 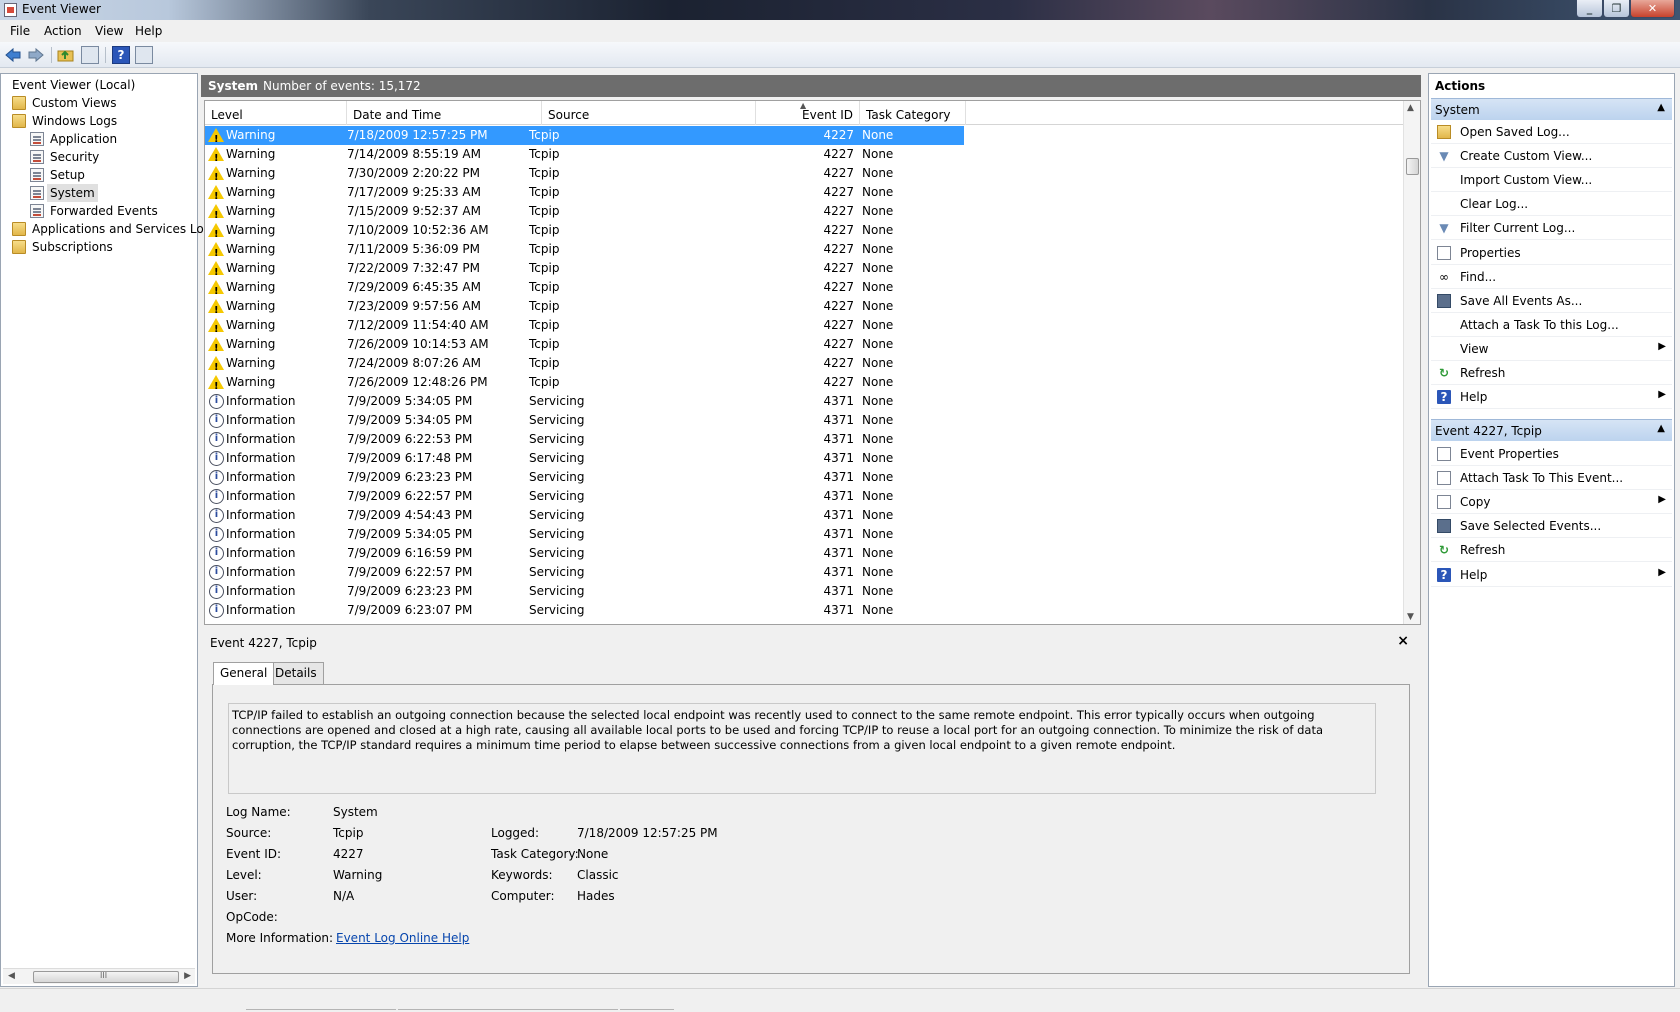 I want to click on submenu-arrow-icon: ▶, so click(x=1662, y=500).